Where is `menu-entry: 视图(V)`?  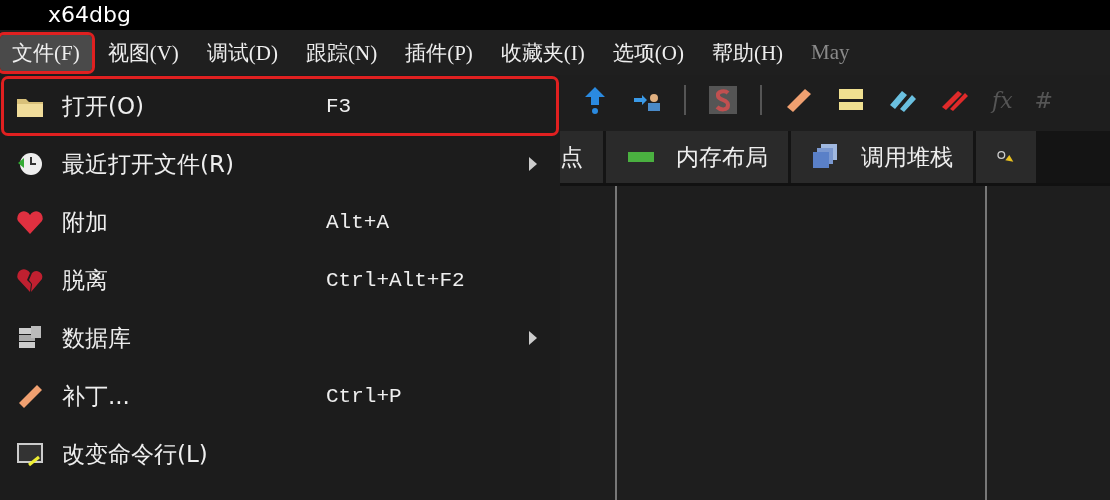 menu-entry: 视图(V) is located at coordinates (143, 52).